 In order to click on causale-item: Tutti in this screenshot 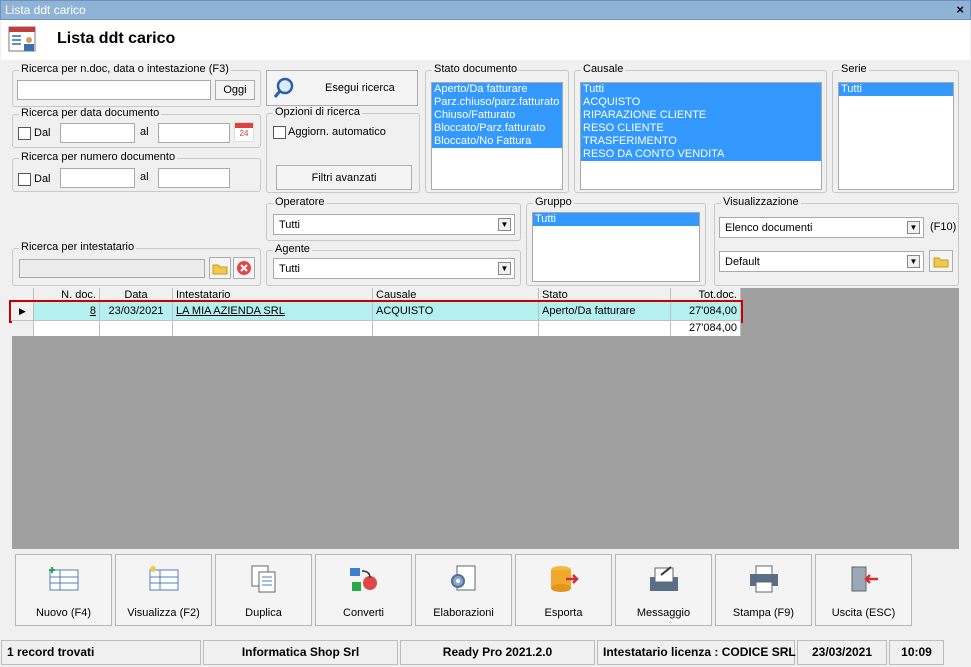, I will do `click(701, 89)`.